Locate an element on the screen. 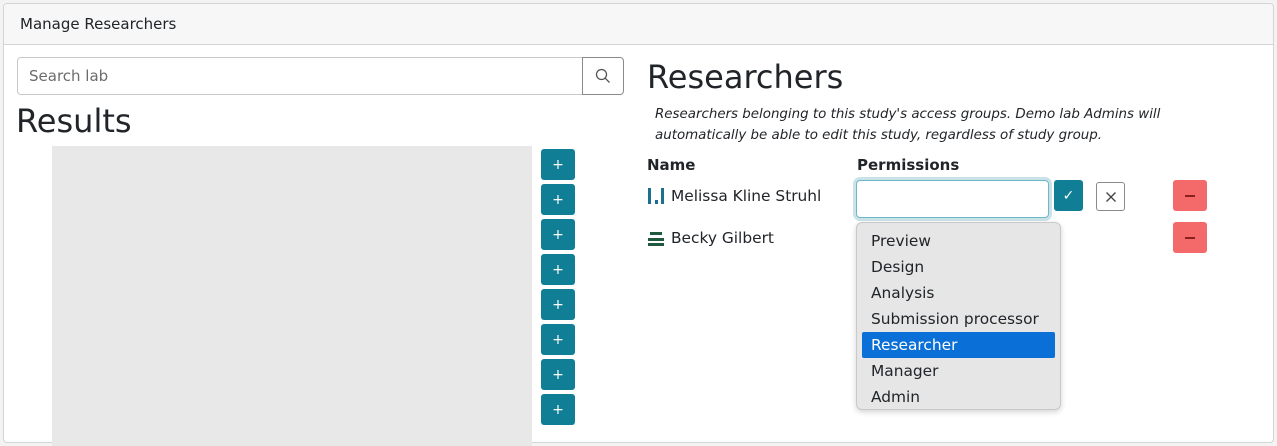 This screenshot has width=1277, height=446. dropdown-option-researcher: Researcher is located at coordinates (958, 345).